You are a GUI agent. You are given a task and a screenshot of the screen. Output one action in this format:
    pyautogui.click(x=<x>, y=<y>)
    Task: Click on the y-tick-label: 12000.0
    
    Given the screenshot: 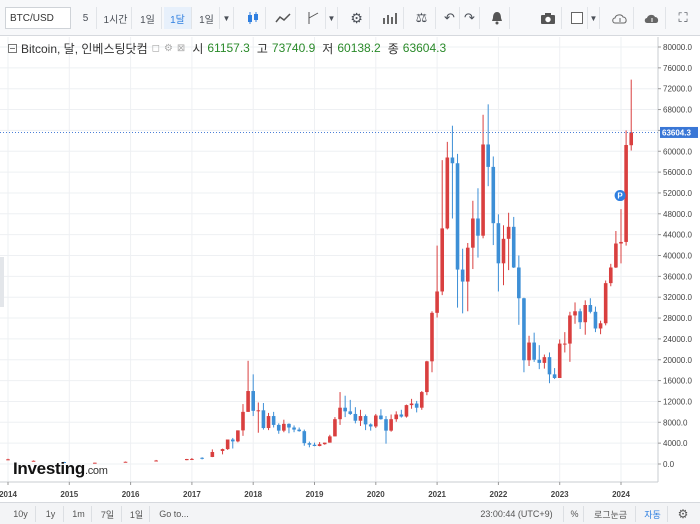 What is the action you would take?
    pyautogui.click(x=677, y=401)
    